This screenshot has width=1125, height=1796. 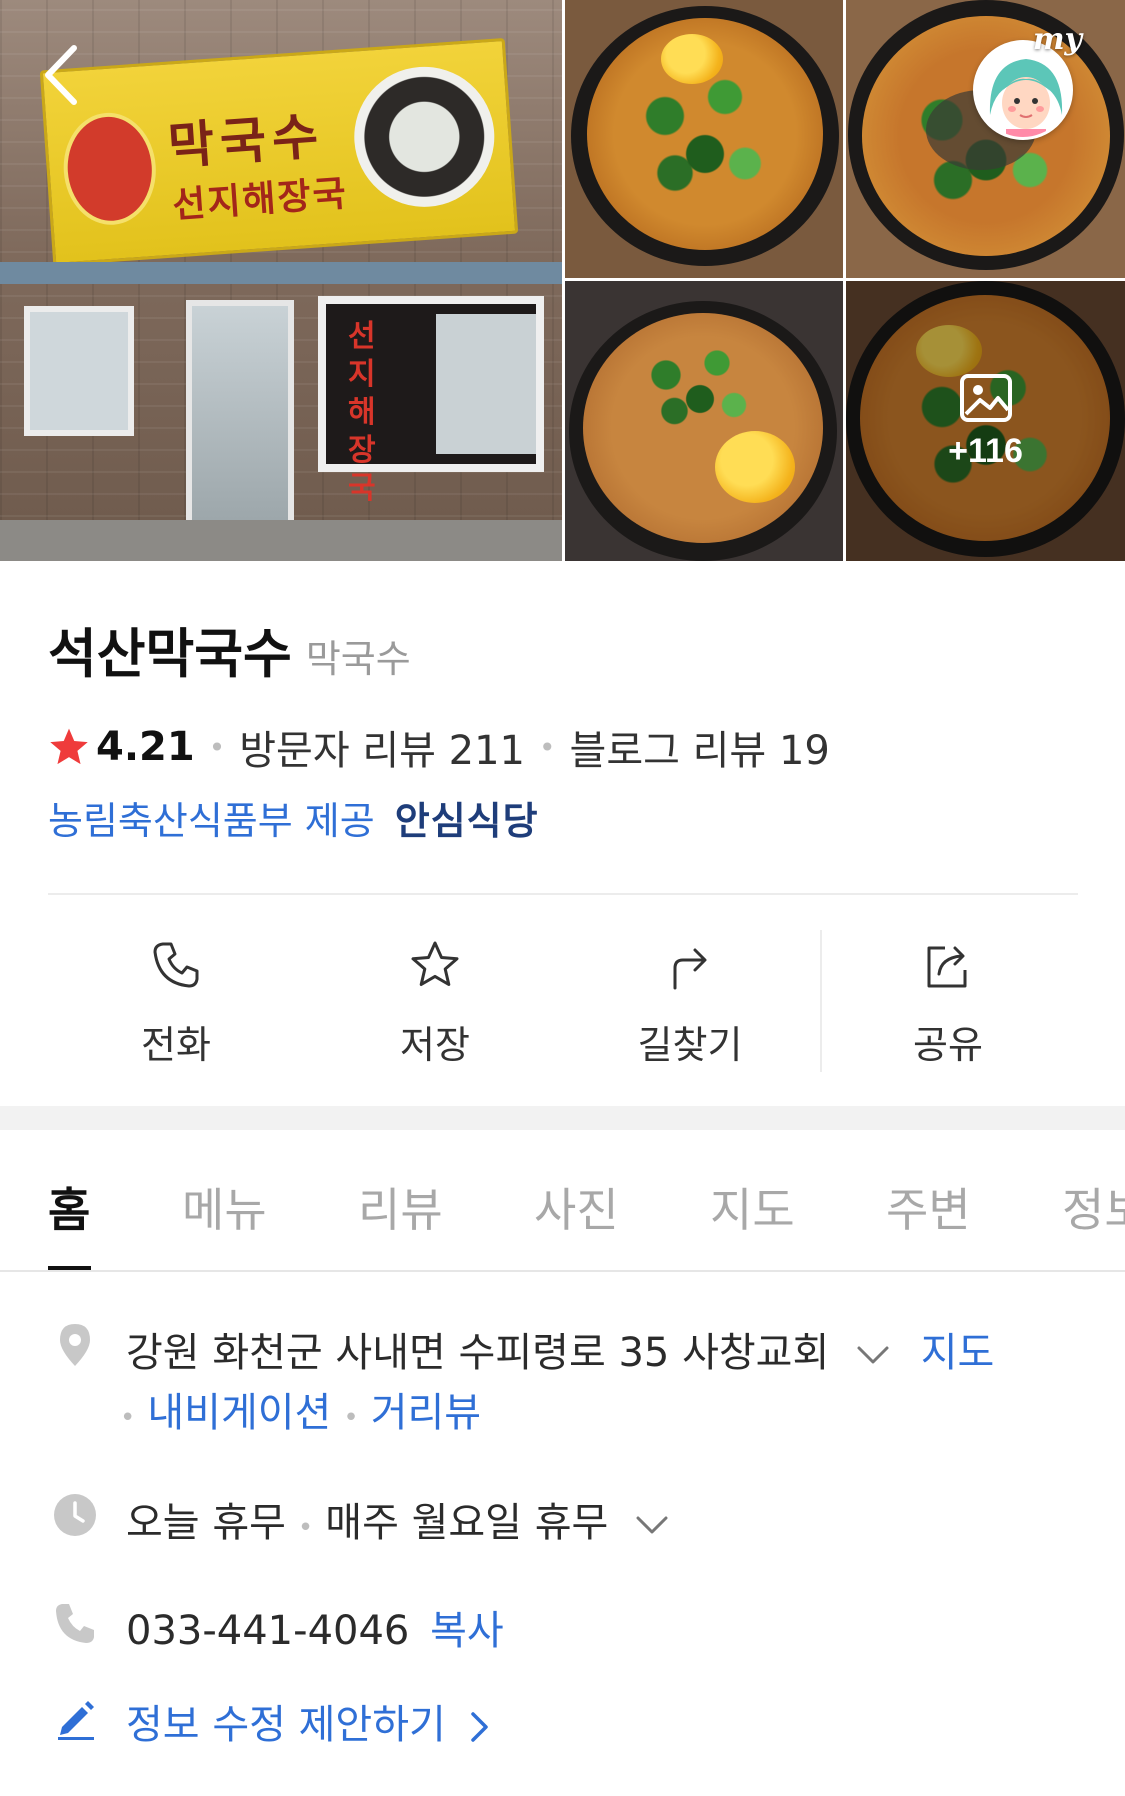 I want to click on action-label: 저장, so click(x=435, y=1045).